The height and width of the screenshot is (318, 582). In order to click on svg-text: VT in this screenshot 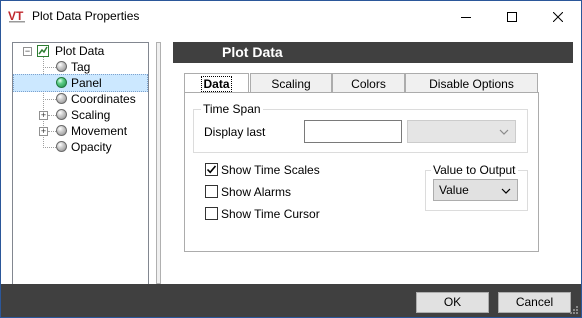, I will do `click(16, 16)`.